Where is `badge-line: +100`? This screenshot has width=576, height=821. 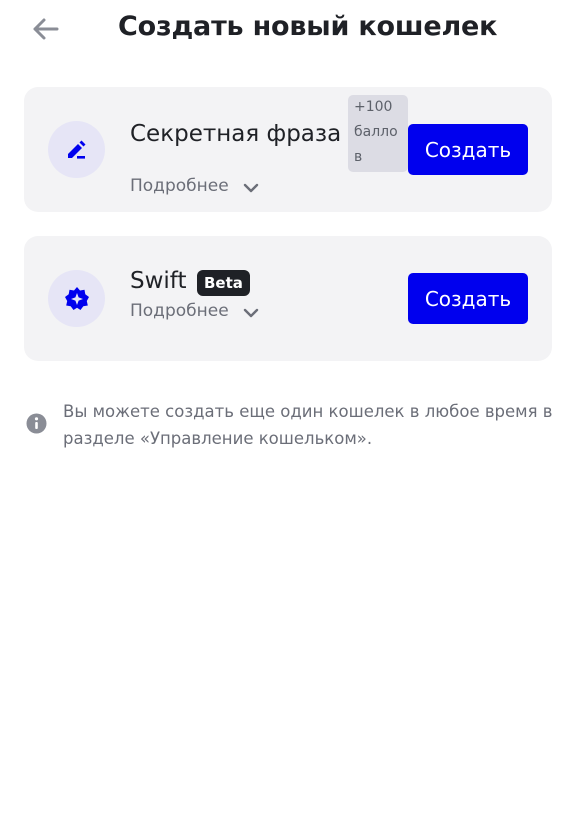
badge-line: +100 is located at coordinates (373, 107).